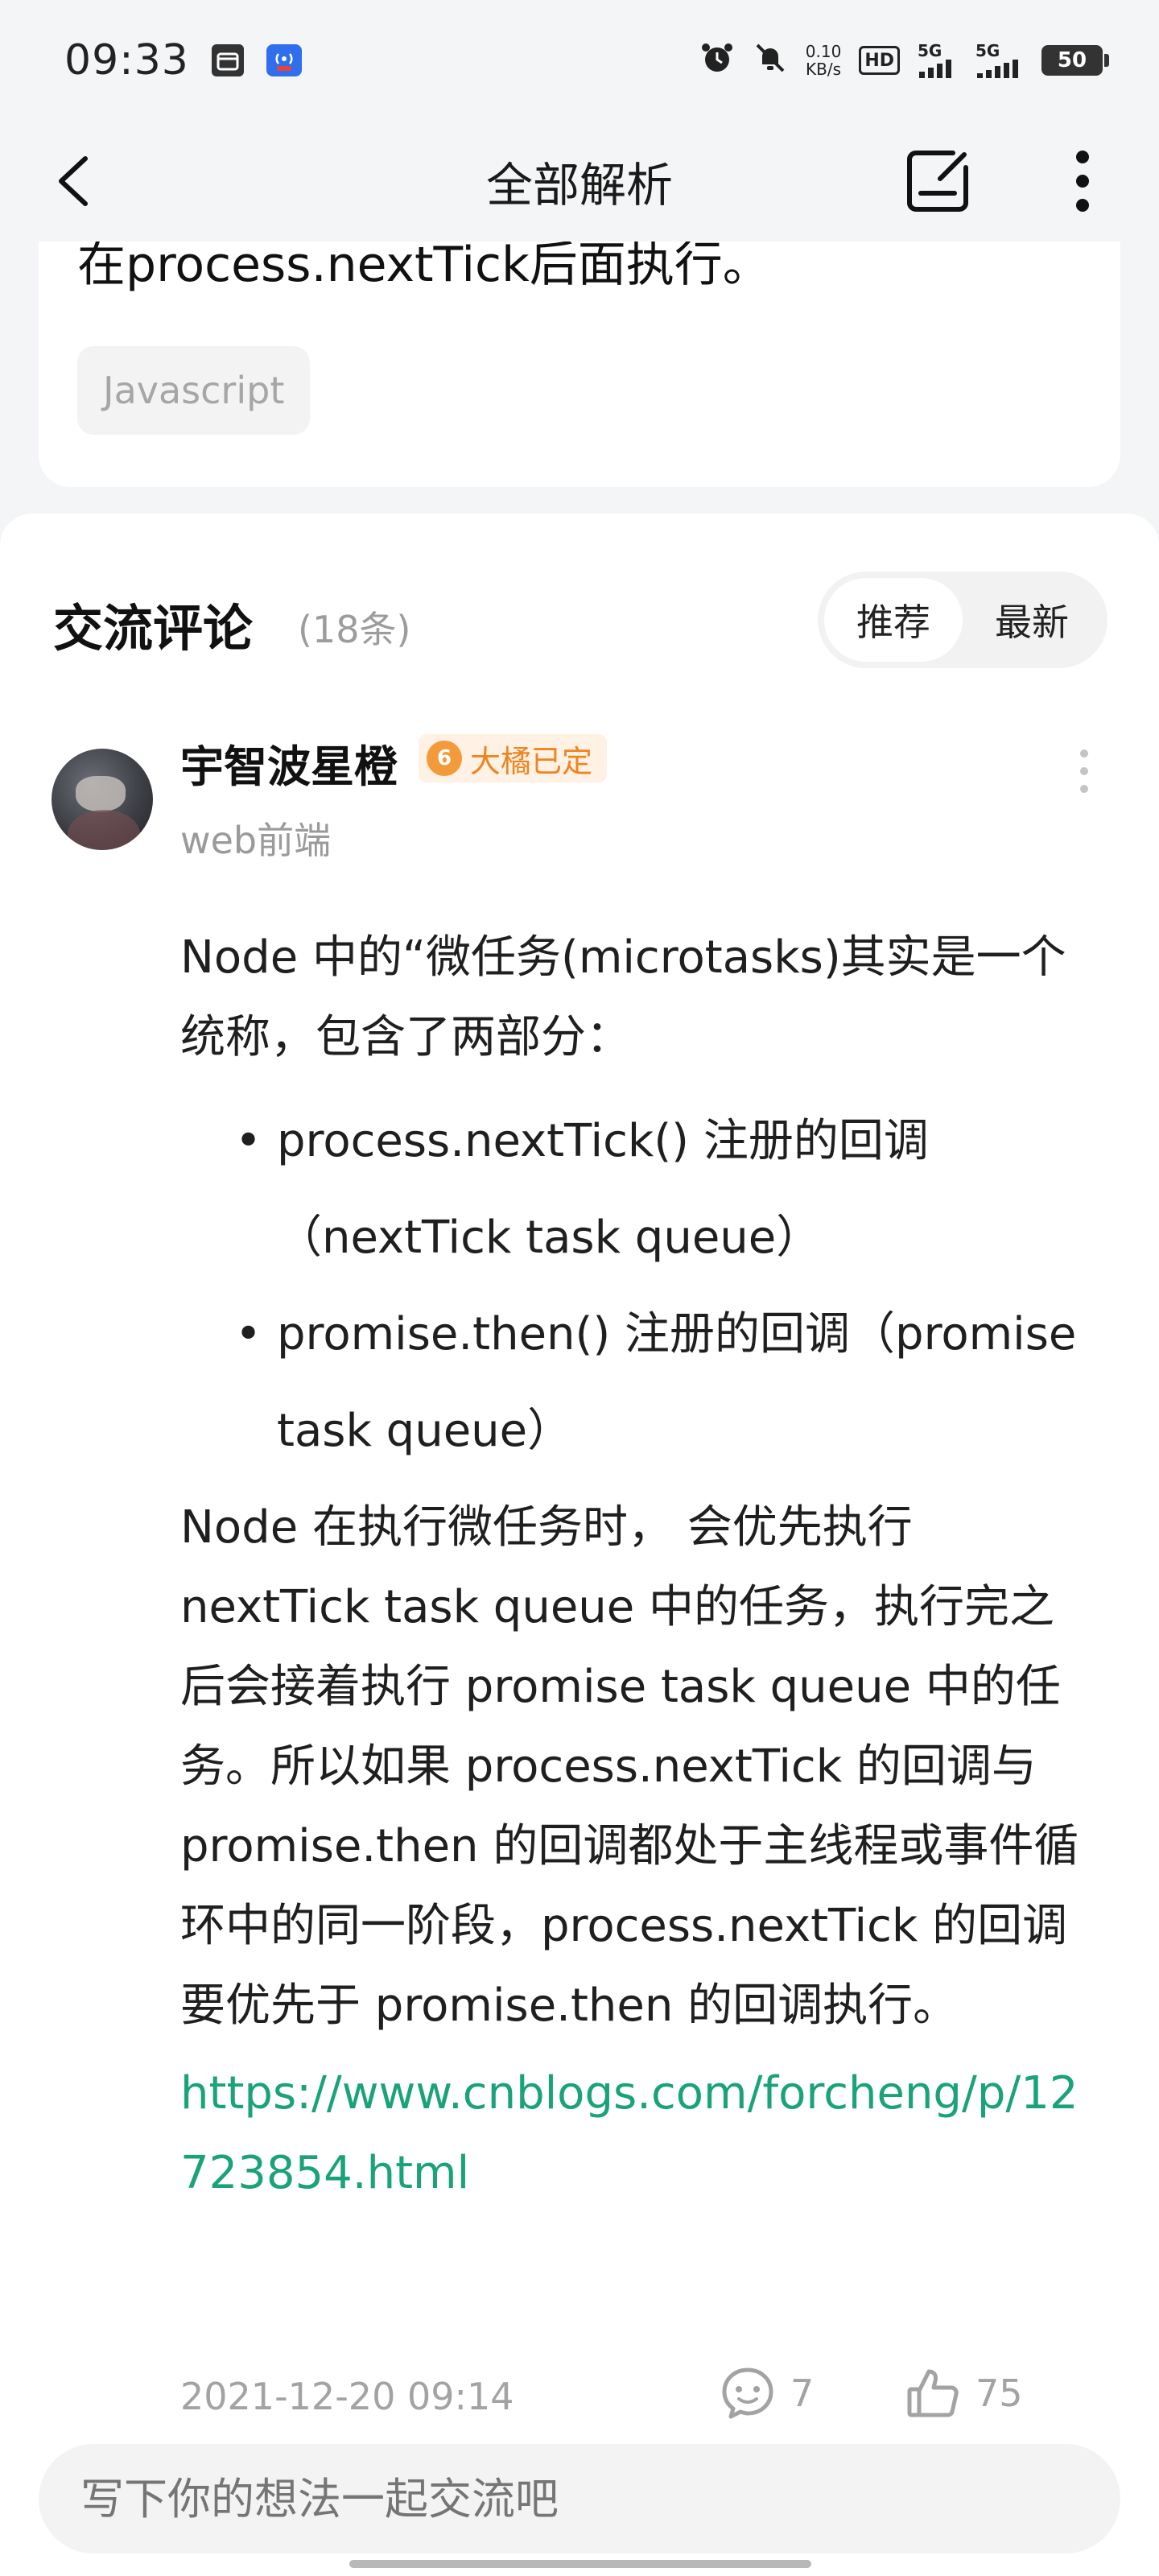 The width and height of the screenshot is (1159, 2576). Describe the element at coordinates (579, 60) in the screenshot. I see `status-bar: 09:33 0.10 KB/s HD 5G 5G 50` at that location.